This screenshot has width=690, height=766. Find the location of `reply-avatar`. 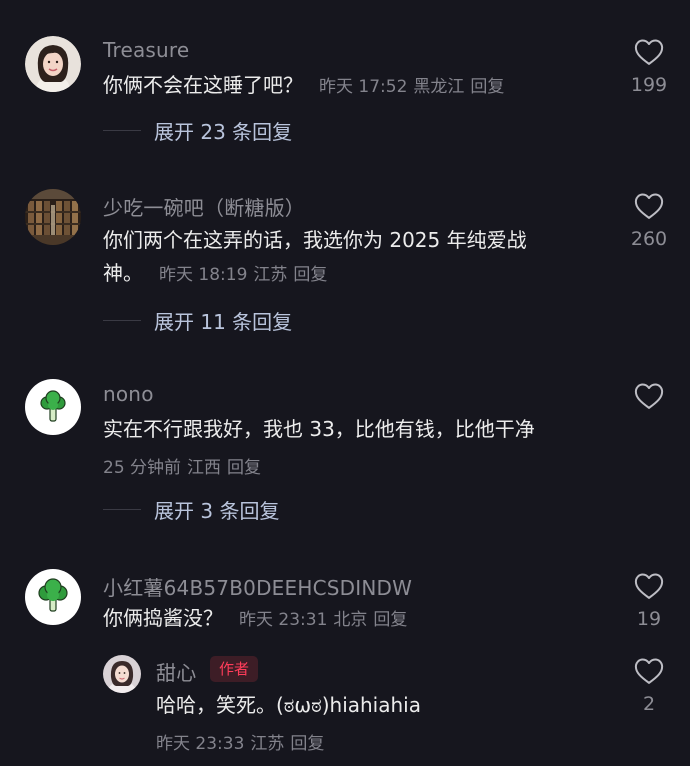

reply-avatar is located at coordinates (122, 674).